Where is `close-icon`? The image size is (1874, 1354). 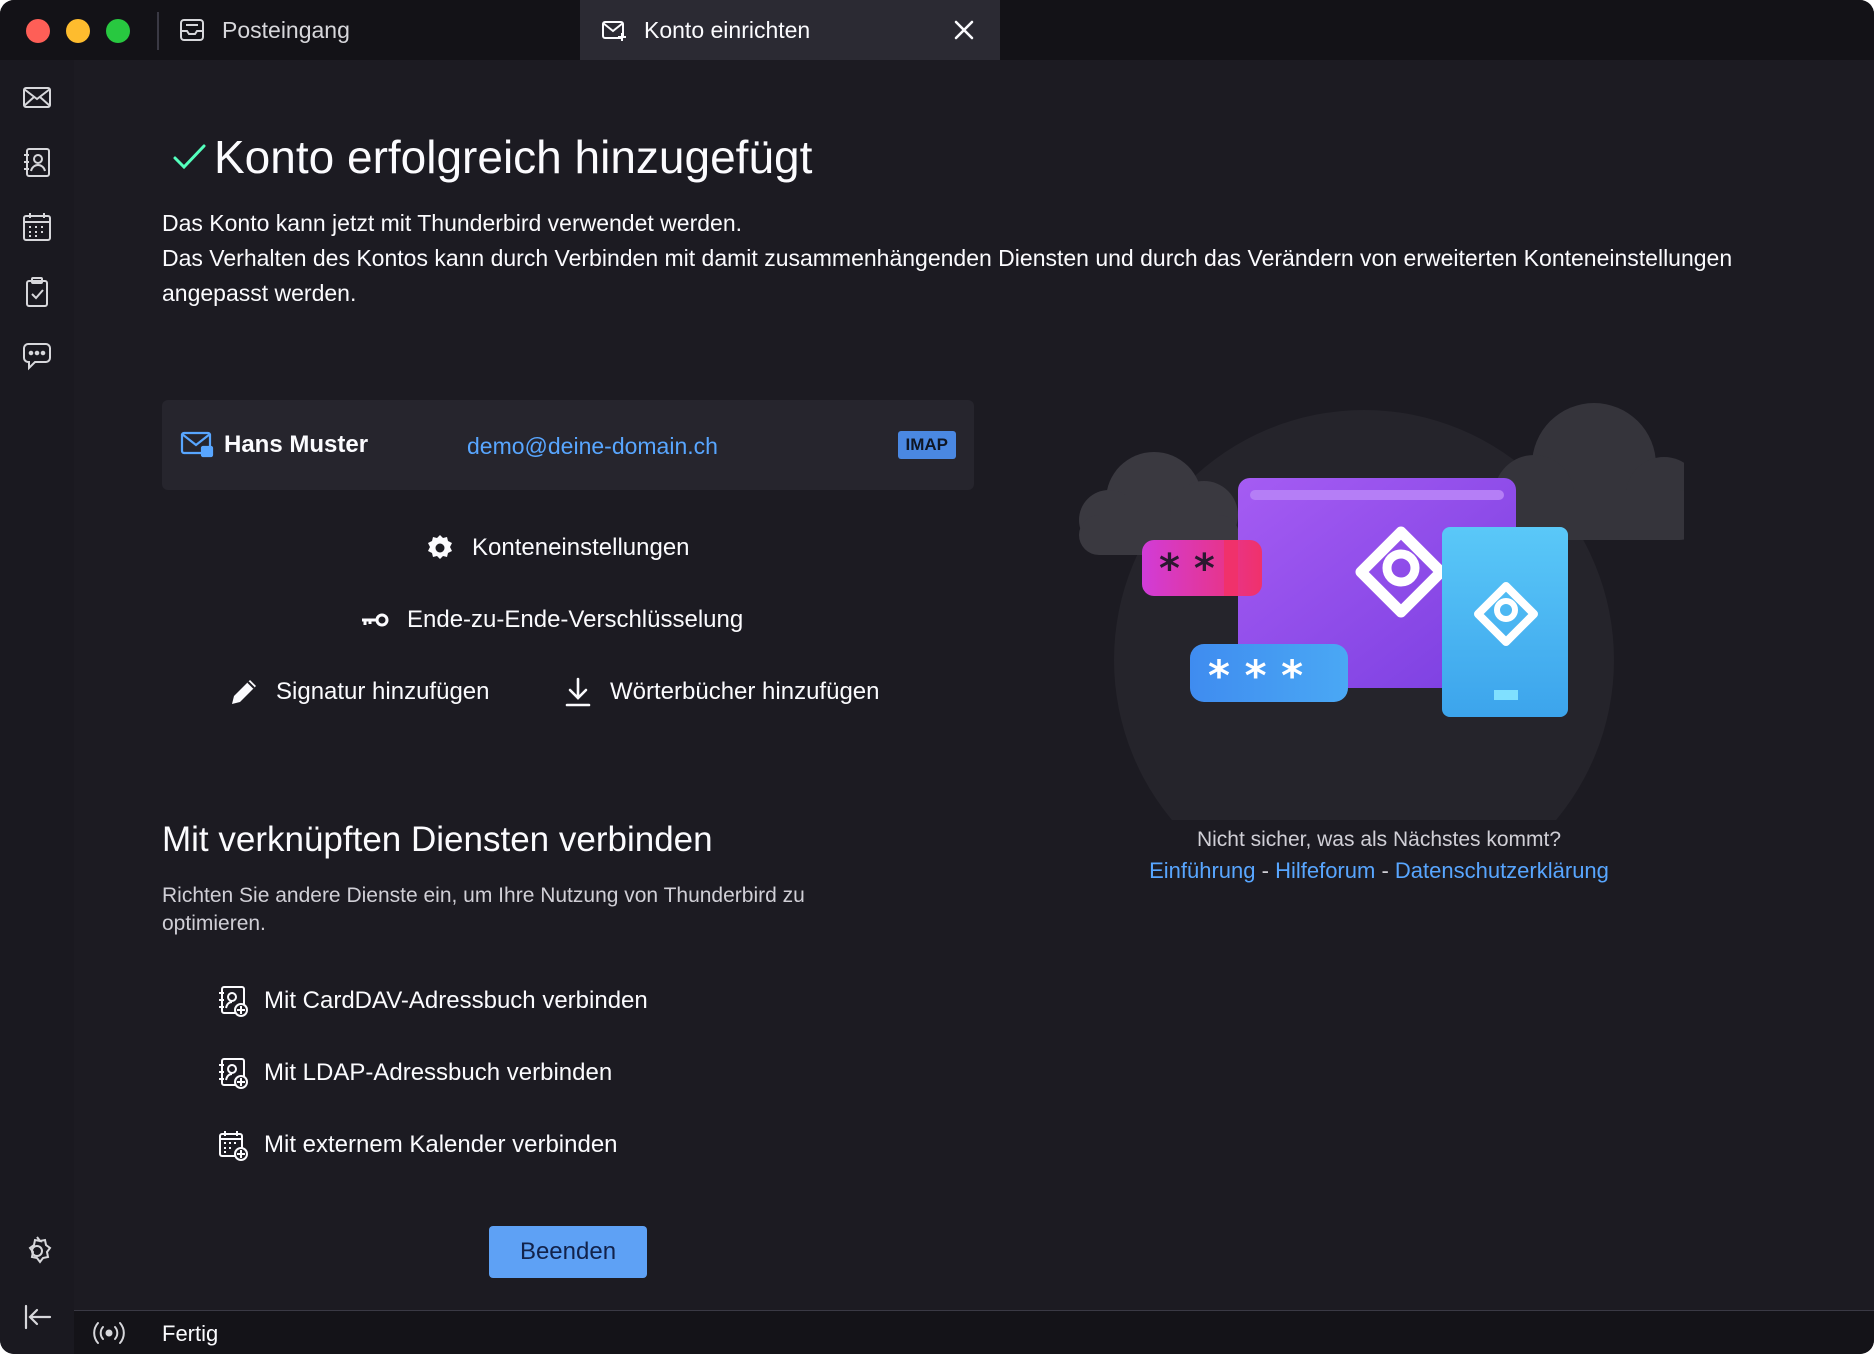
close-icon is located at coordinates (964, 30).